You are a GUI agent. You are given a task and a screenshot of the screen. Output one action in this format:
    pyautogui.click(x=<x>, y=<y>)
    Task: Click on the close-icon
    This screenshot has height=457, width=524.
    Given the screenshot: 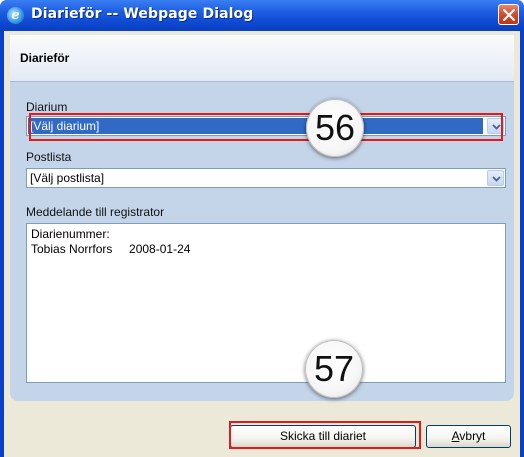 What is the action you would take?
    pyautogui.click(x=509, y=15)
    